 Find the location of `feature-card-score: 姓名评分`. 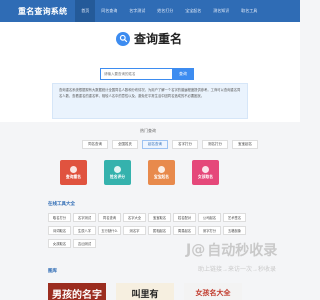

feature-card-score: 姓名评分 is located at coordinates (117, 172).